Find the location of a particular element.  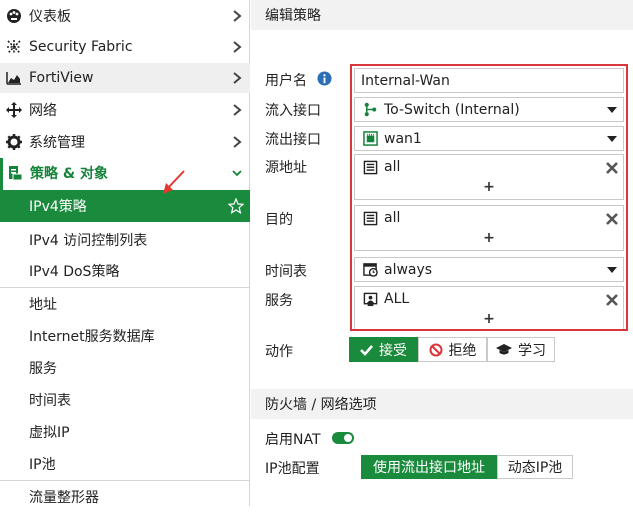

ippool-label: IP池配置 is located at coordinates (292, 469).